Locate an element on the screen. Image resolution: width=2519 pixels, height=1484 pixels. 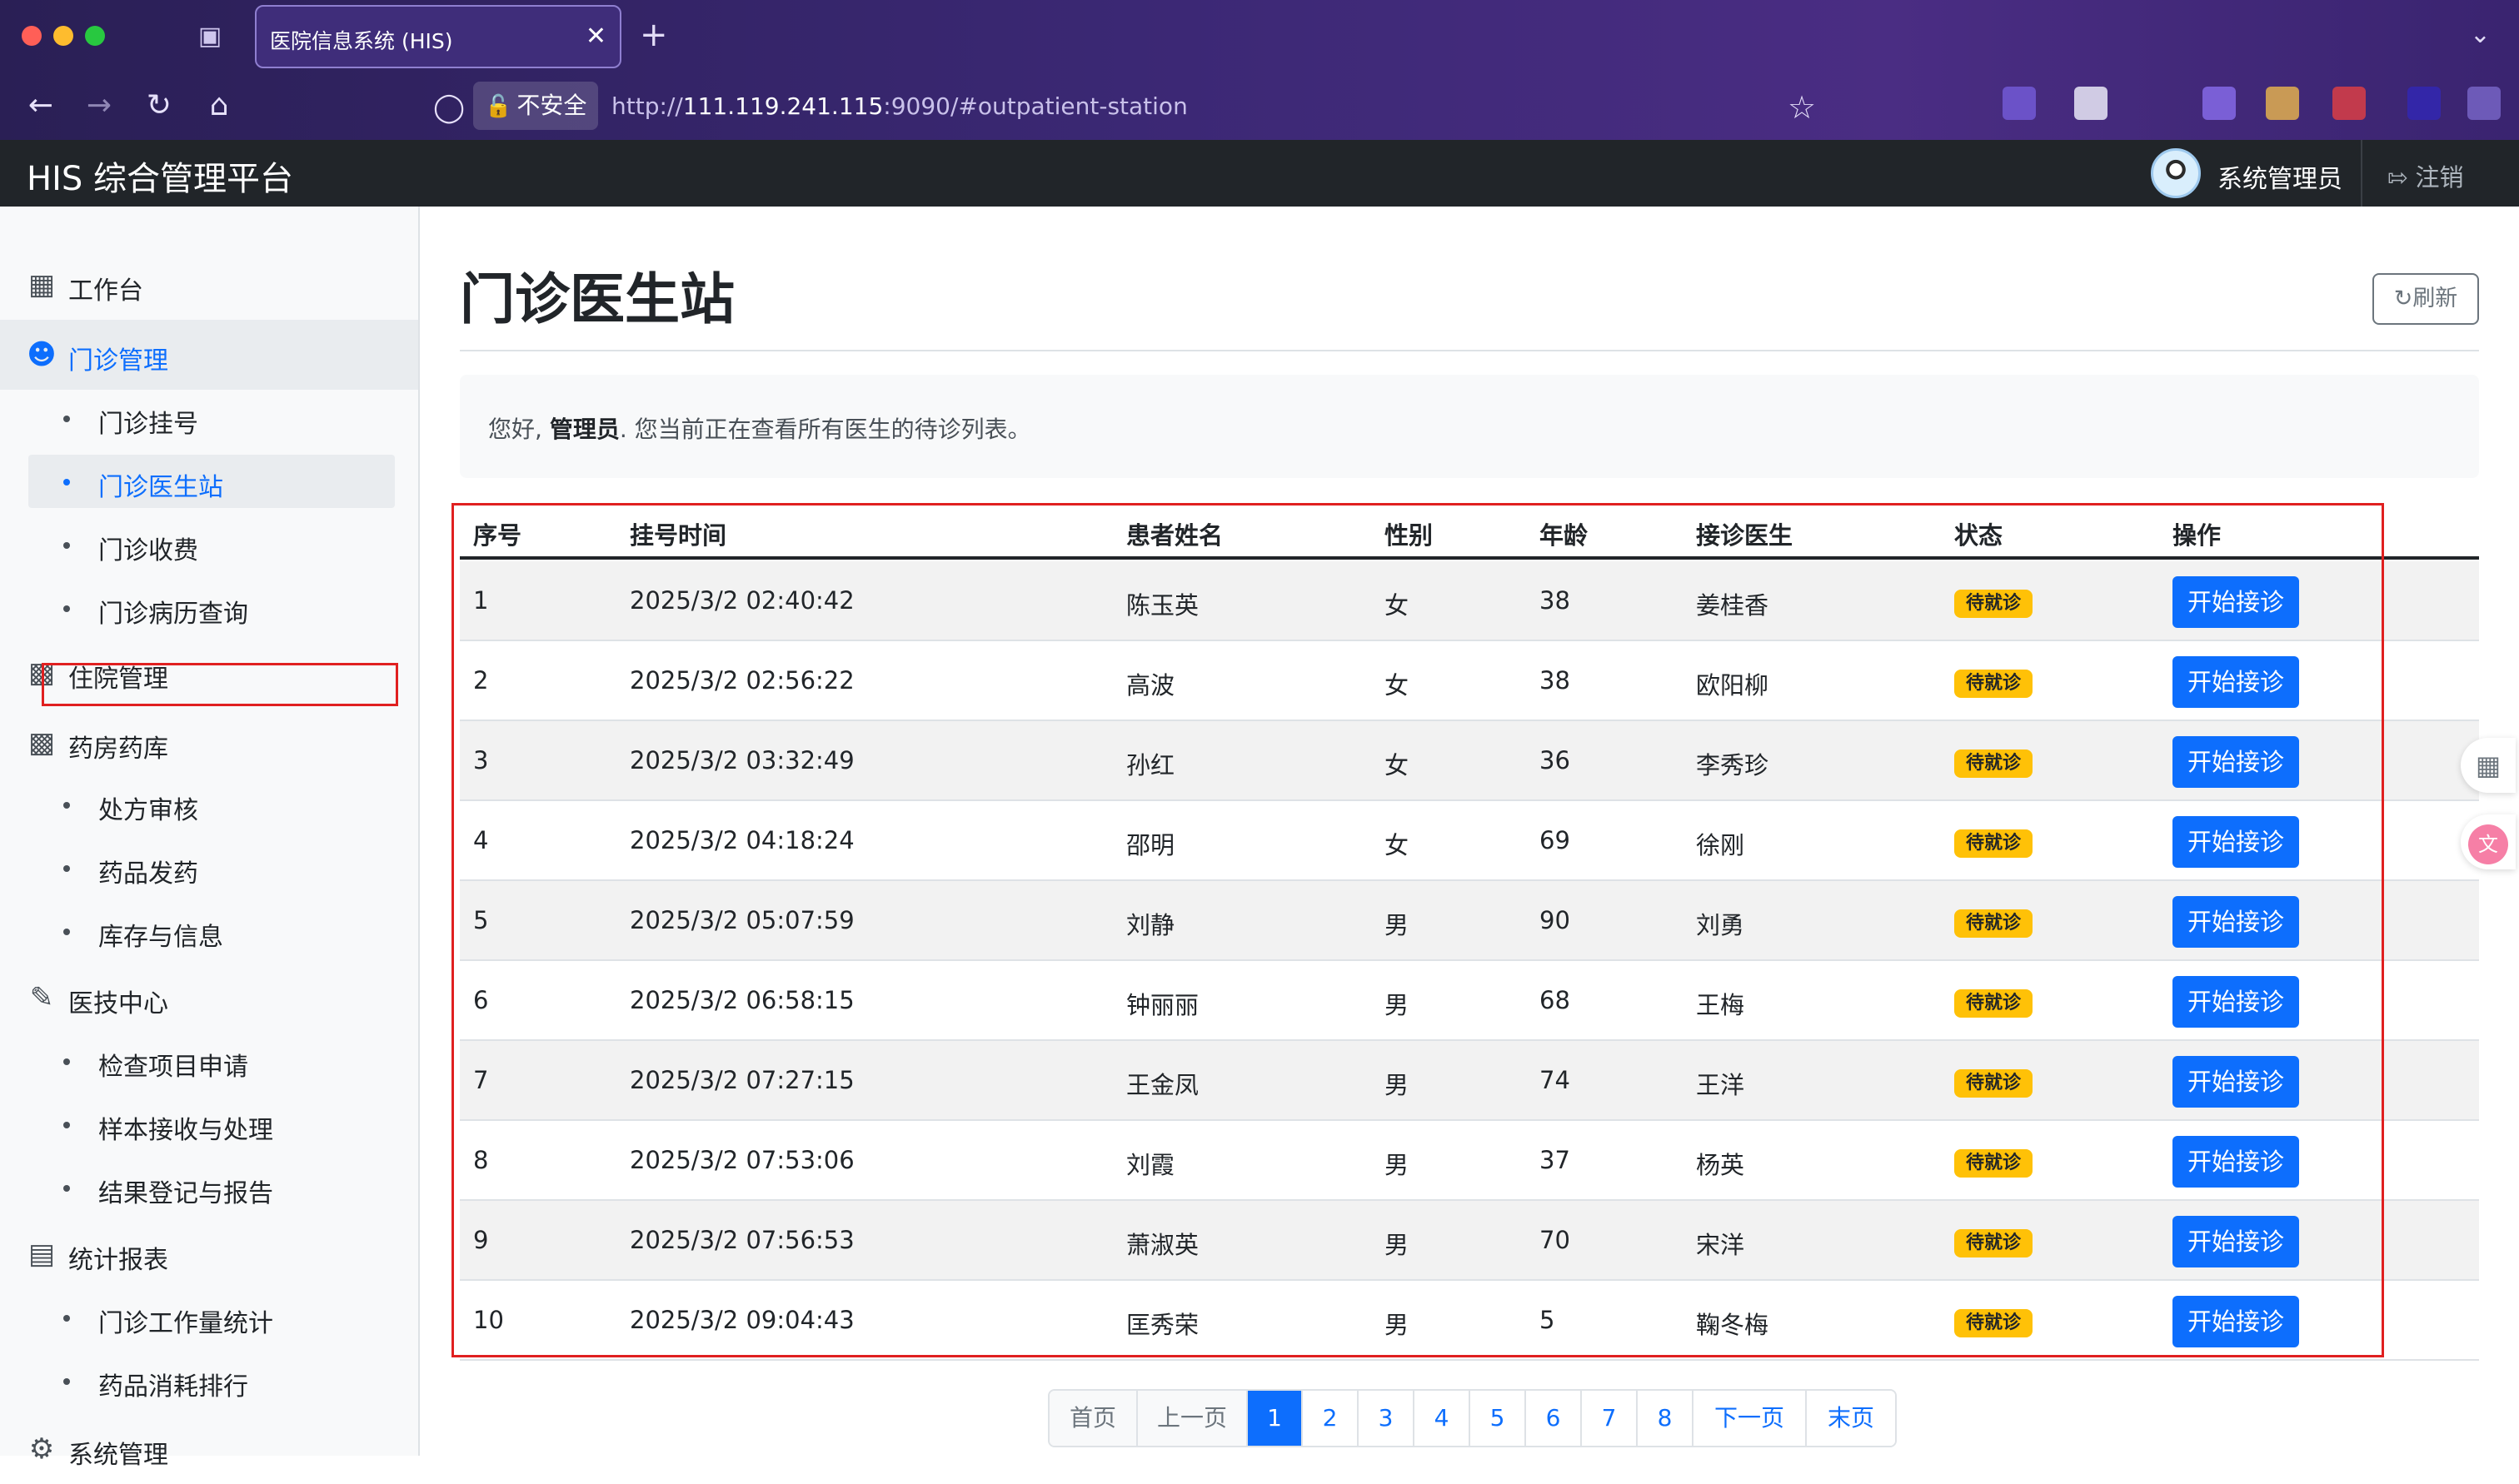
browser-tab-bar: ▣ 医院信息系统 (HIS) ✕ + ⌄ is located at coordinates (1259, 36).